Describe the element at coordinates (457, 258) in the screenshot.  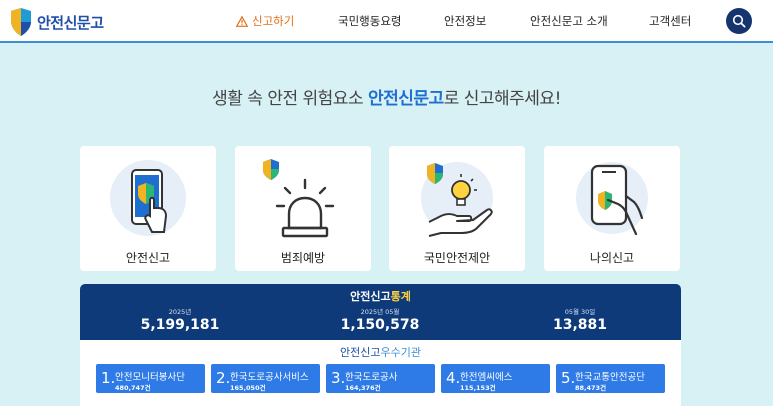
I see `card-label: 국민안전제안` at that location.